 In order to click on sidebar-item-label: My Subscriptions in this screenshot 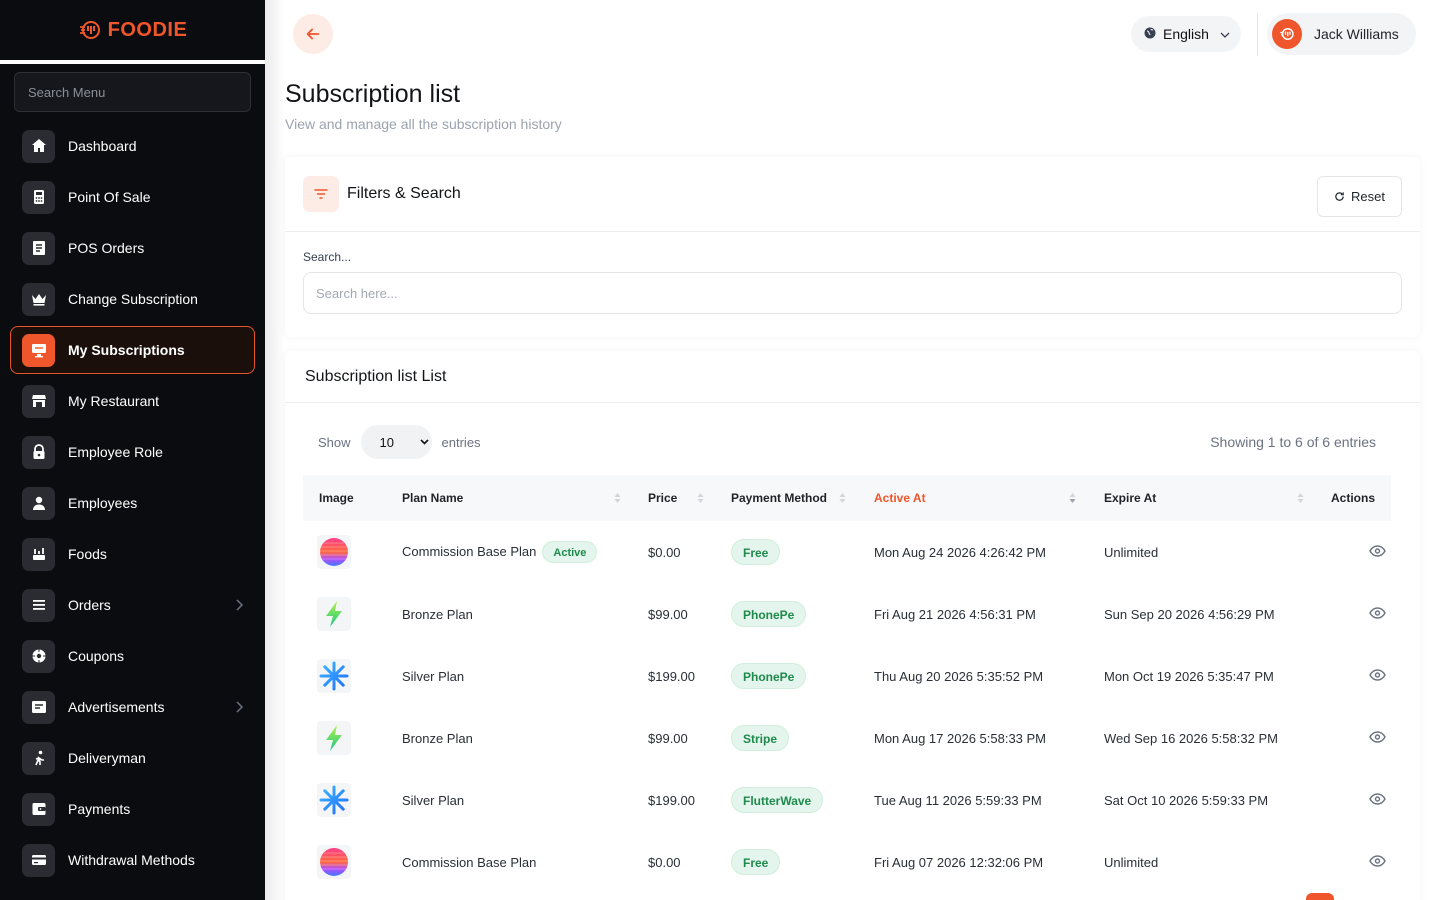, I will do `click(126, 350)`.